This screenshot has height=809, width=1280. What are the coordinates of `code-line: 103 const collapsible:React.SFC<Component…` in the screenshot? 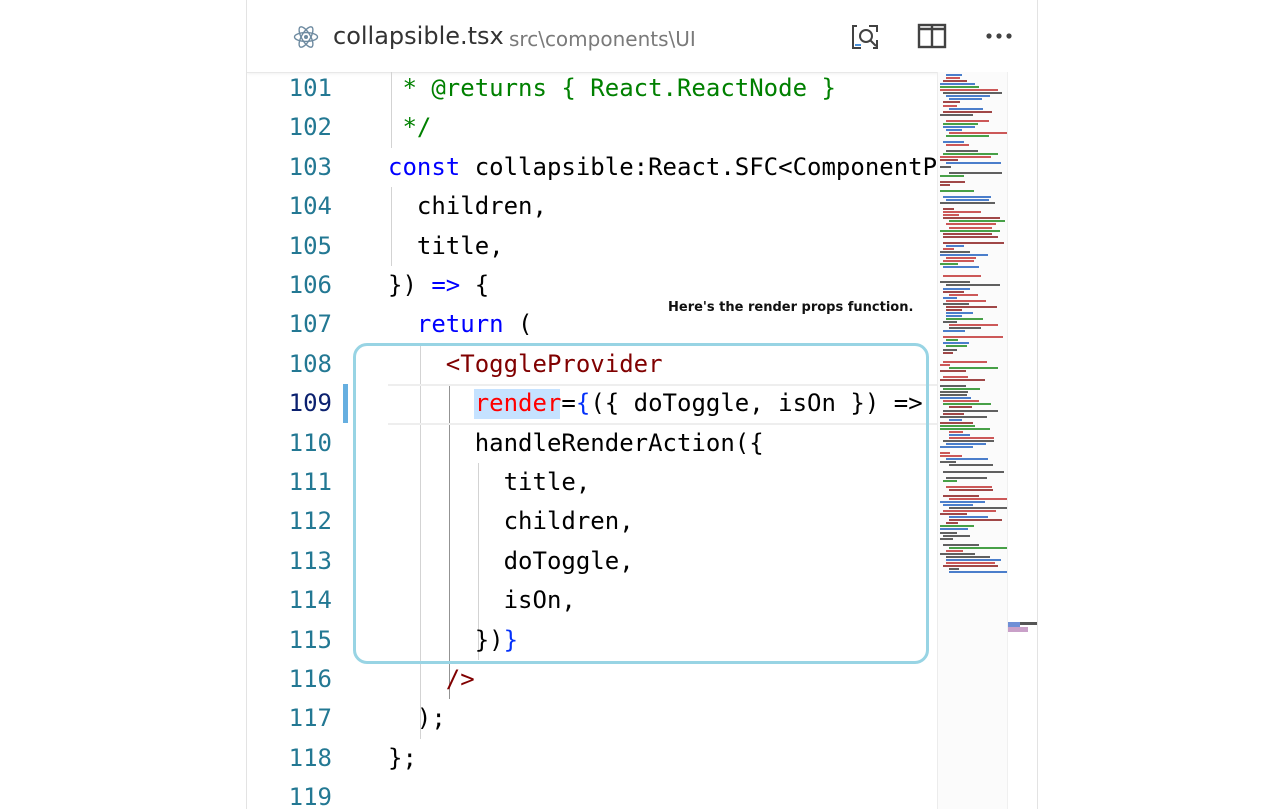 It's located at (592, 167).